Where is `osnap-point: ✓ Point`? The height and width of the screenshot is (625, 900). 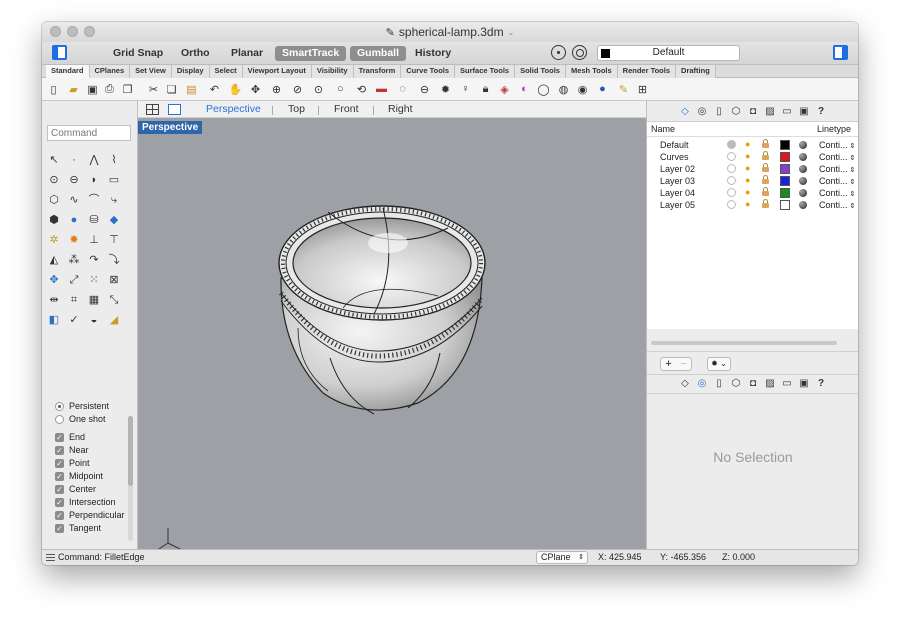 osnap-point: ✓ Point is located at coordinates (72, 463).